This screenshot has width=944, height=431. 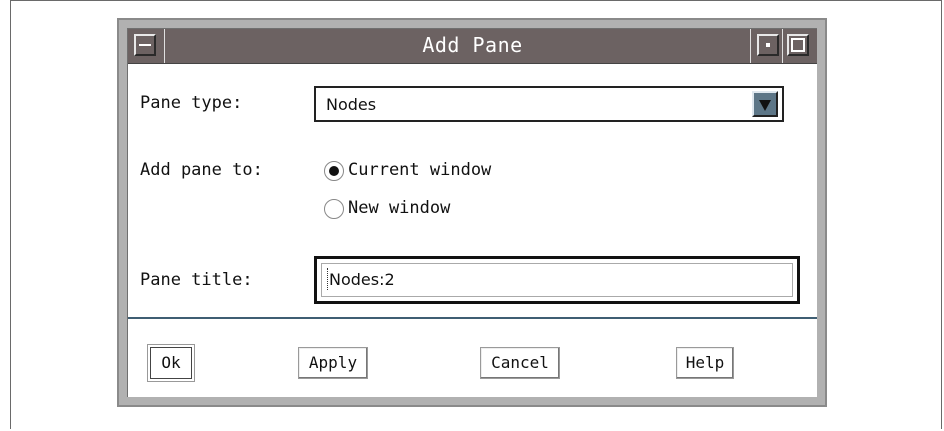 What do you see at coordinates (419, 170) in the screenshot?
I see `current-window-label: Current window` at bounding box center [419, 170].